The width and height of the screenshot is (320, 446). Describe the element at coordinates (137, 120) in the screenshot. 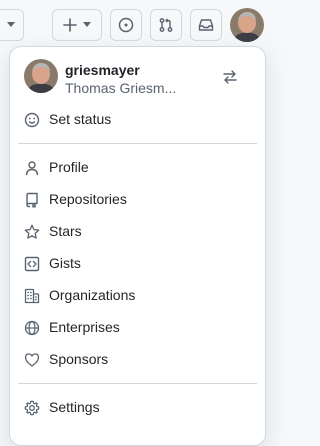

I see `set-status-item: Set status` at that location.